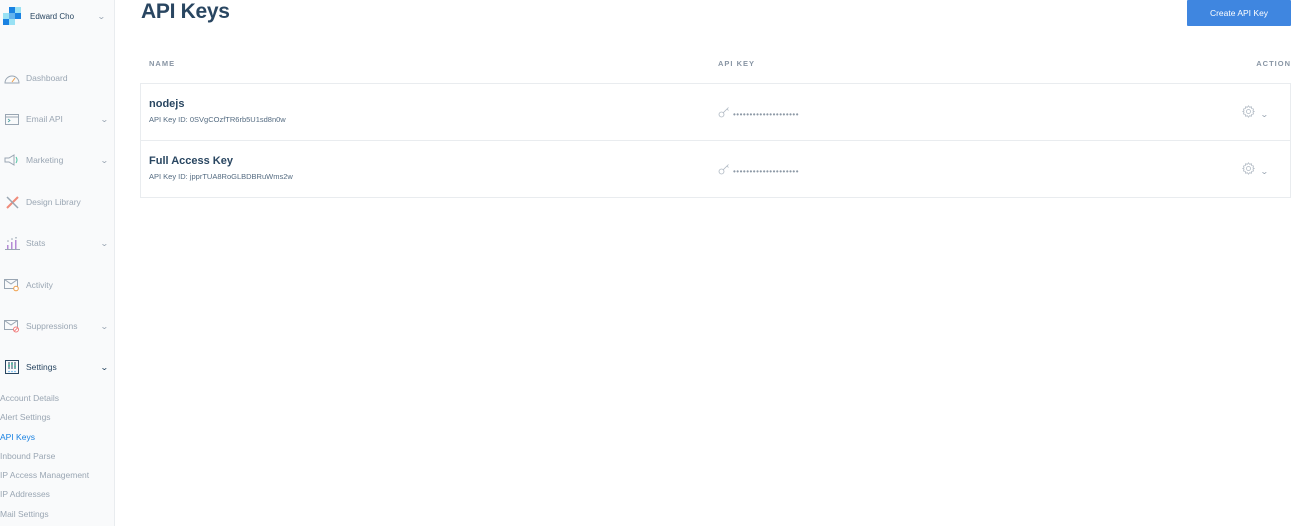 This screenshot has height=526, width=1294. I want to click on nav-item-dashboard: Dashboard, so click(57, 78).